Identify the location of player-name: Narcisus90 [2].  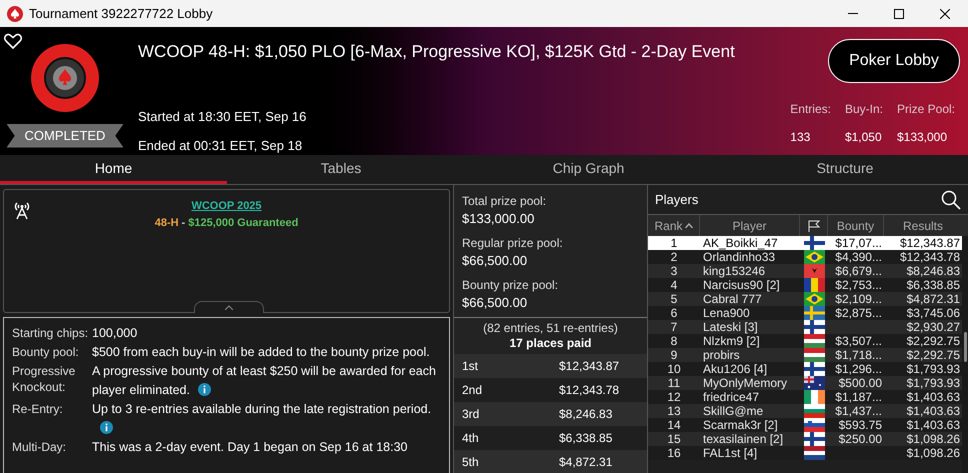
(741, 285).